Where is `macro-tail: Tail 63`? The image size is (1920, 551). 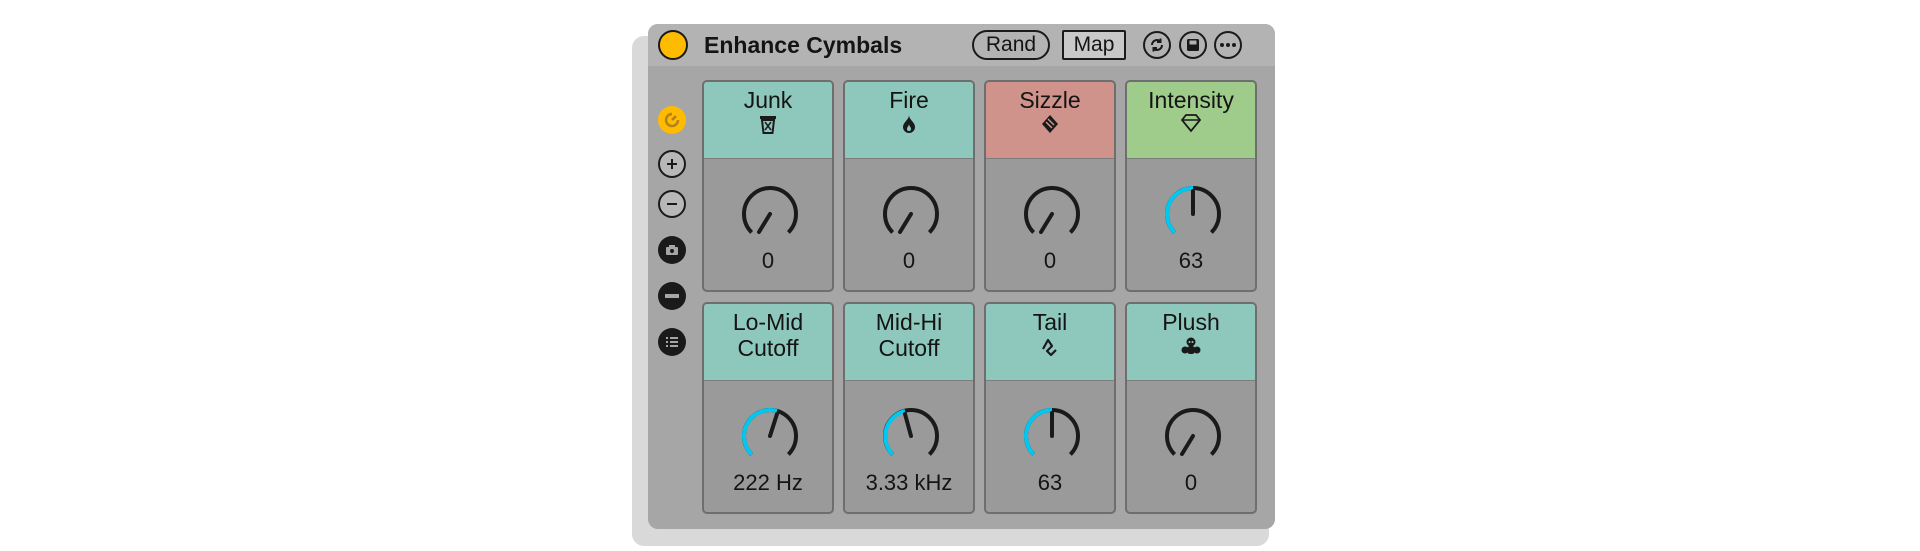 macro-tail: Tail 63 is located at coordinates (1050, 408).